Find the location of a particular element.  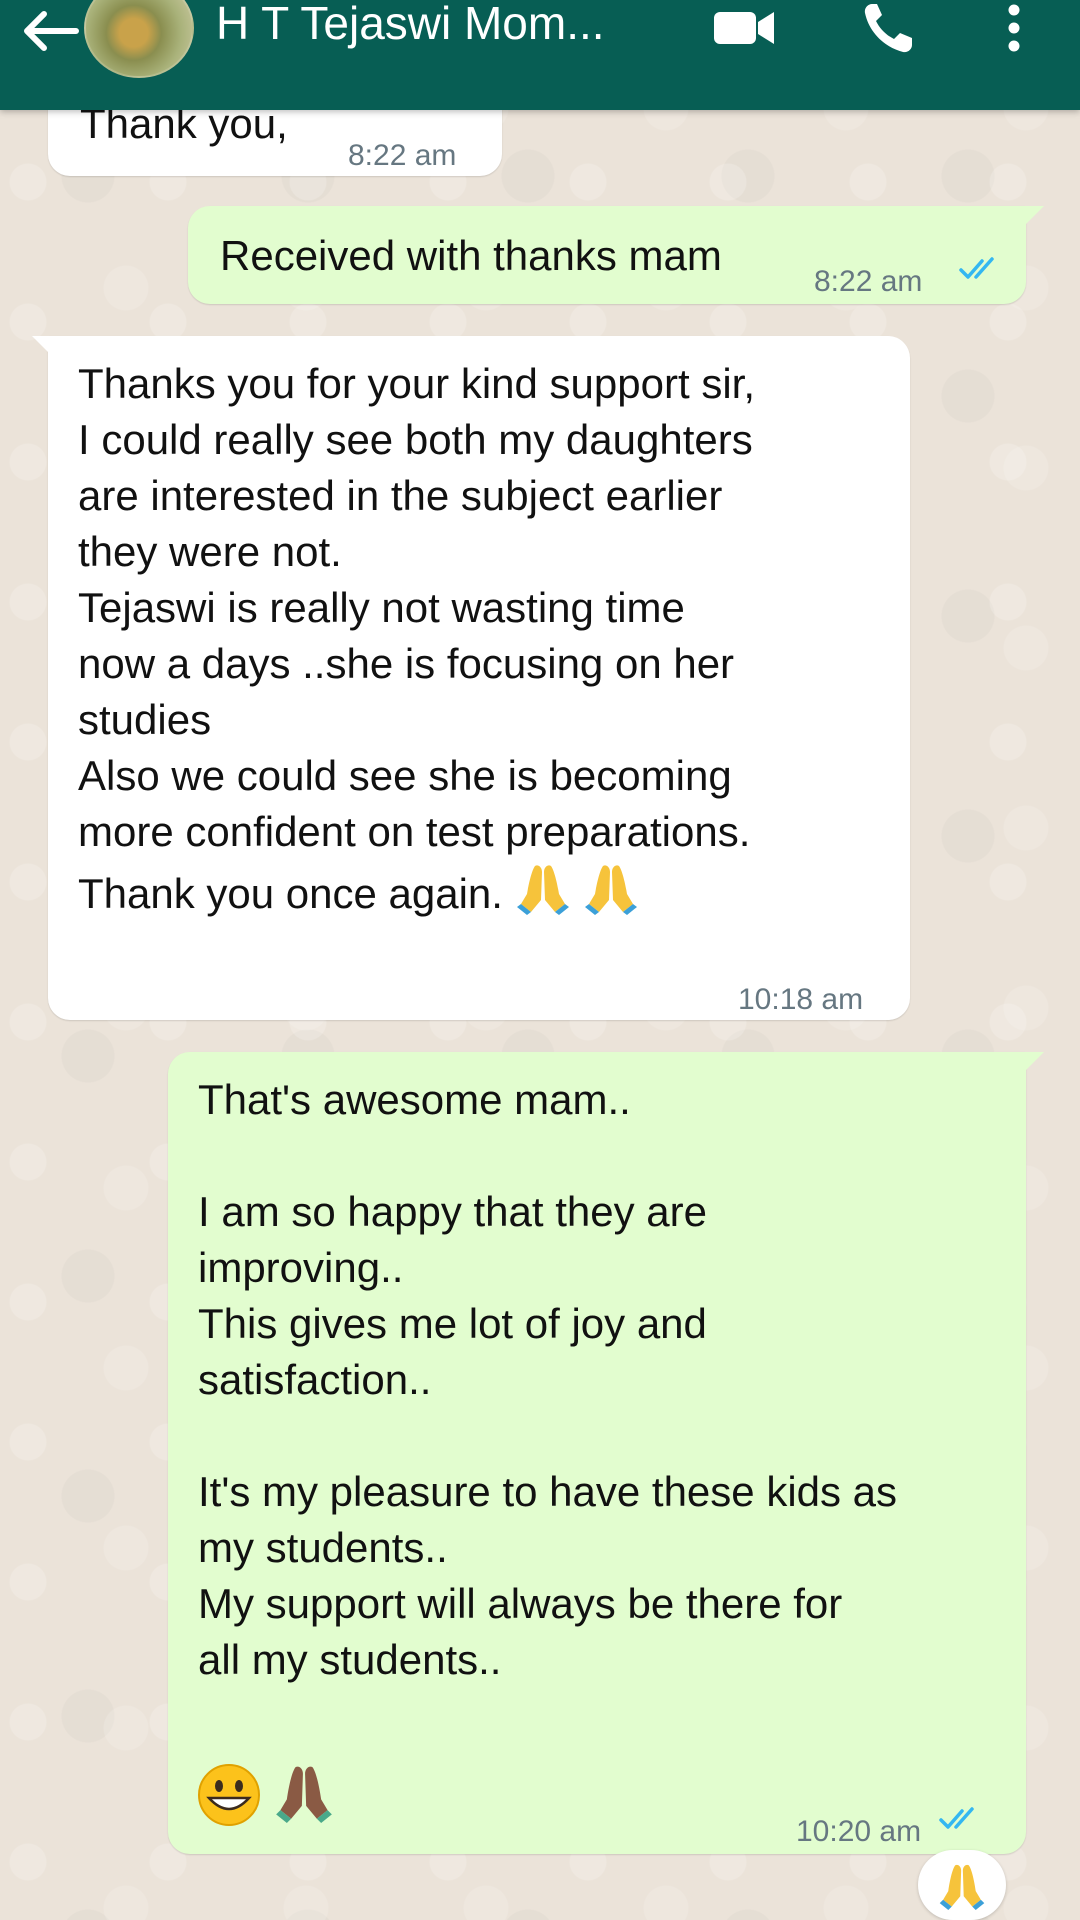

video-call-icon is located at coordinates (744, 28).